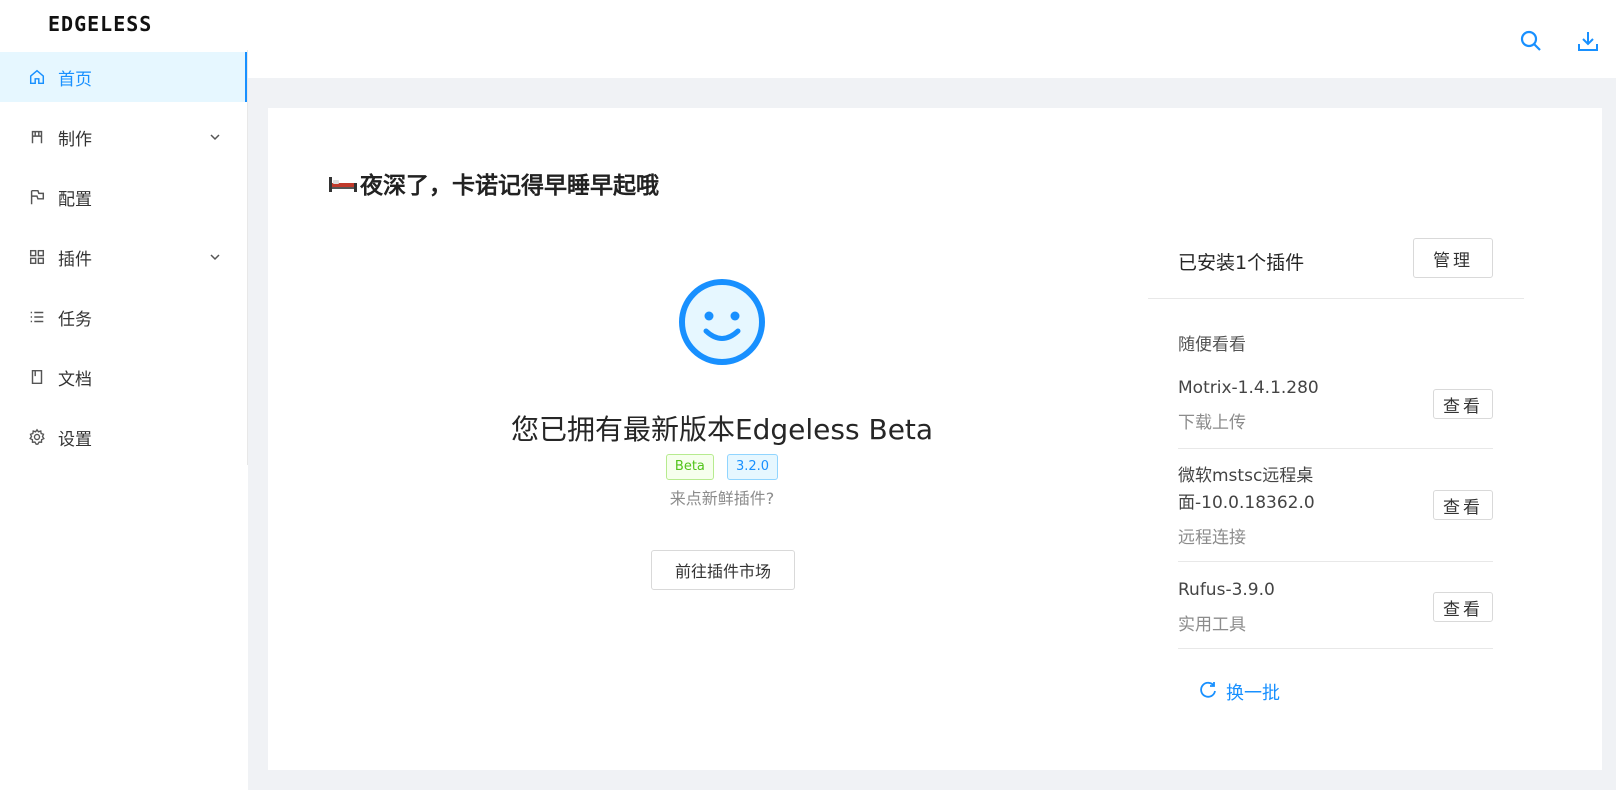 The width and height of the screenshot is (1616, 790). I want to click on version-status-title: 您已拥有最新版本Edgeless Beta, so click(722, 429).